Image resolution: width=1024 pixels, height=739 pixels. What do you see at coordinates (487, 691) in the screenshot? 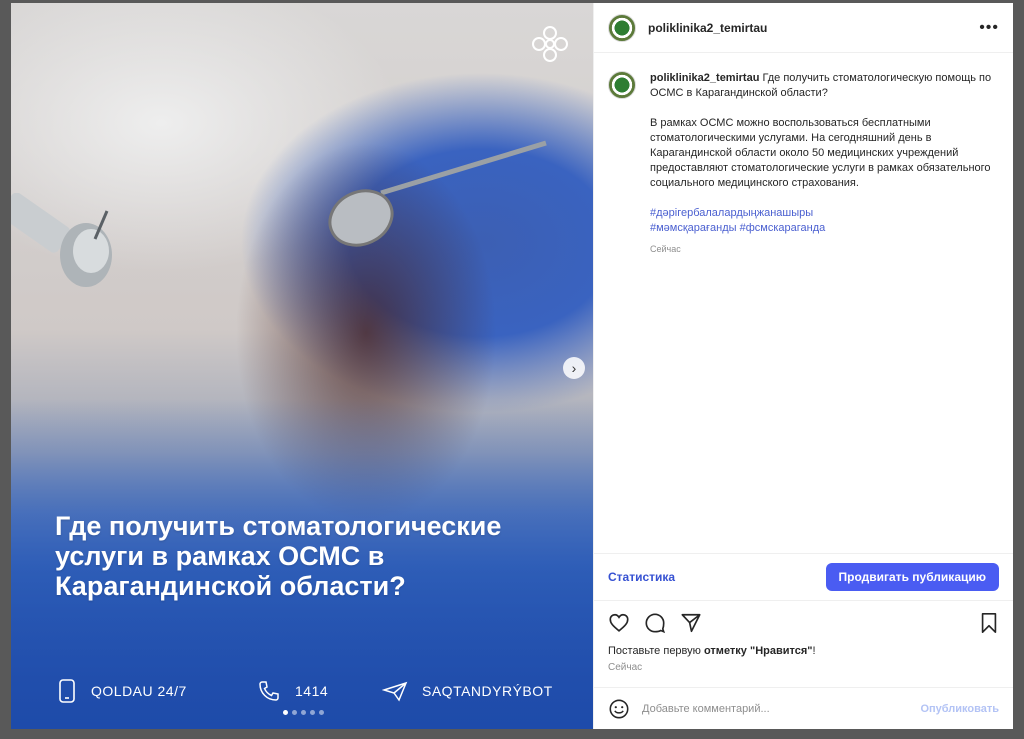
I see `contact-label: SAQTANDYRÝBOT` at bounding box center [487, 691].